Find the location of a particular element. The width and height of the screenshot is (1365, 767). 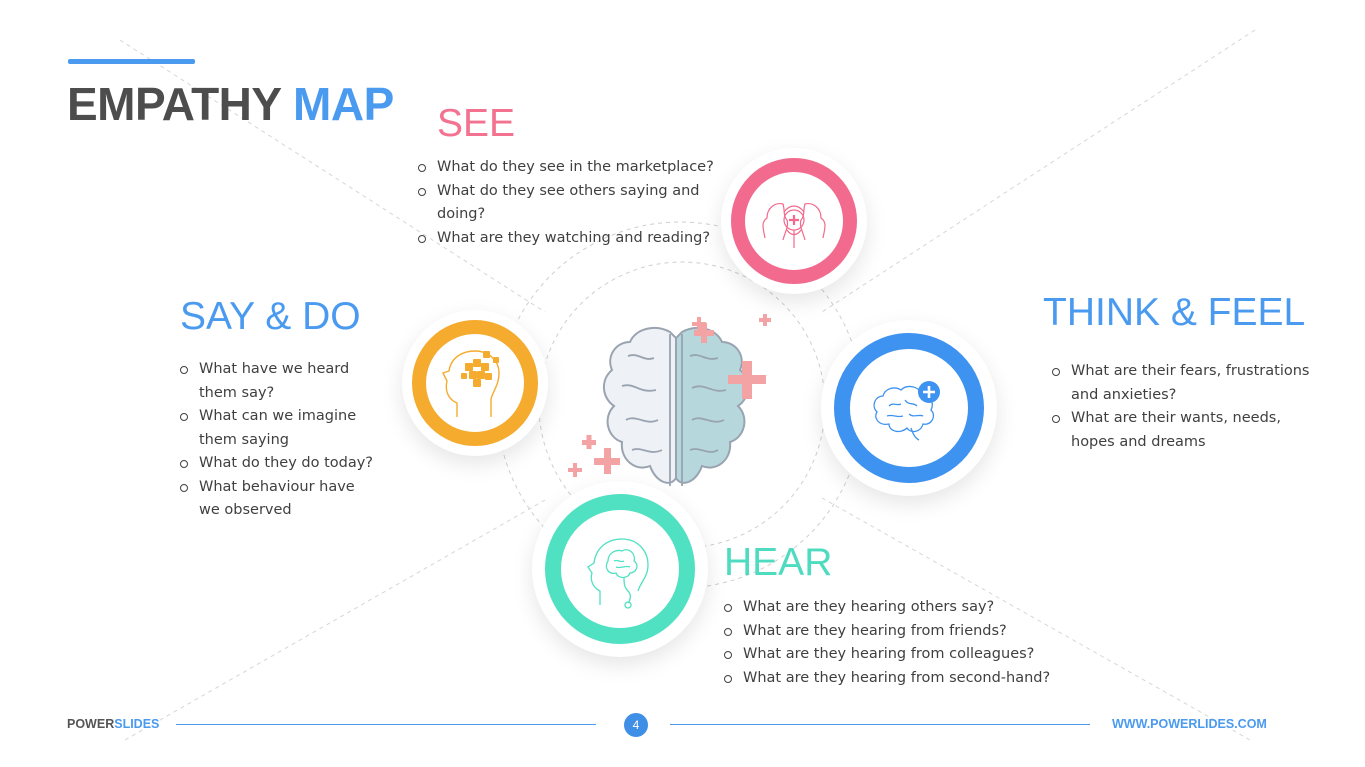

footer-brand-part-2: SLIDES is located at coordinates (137, 724).